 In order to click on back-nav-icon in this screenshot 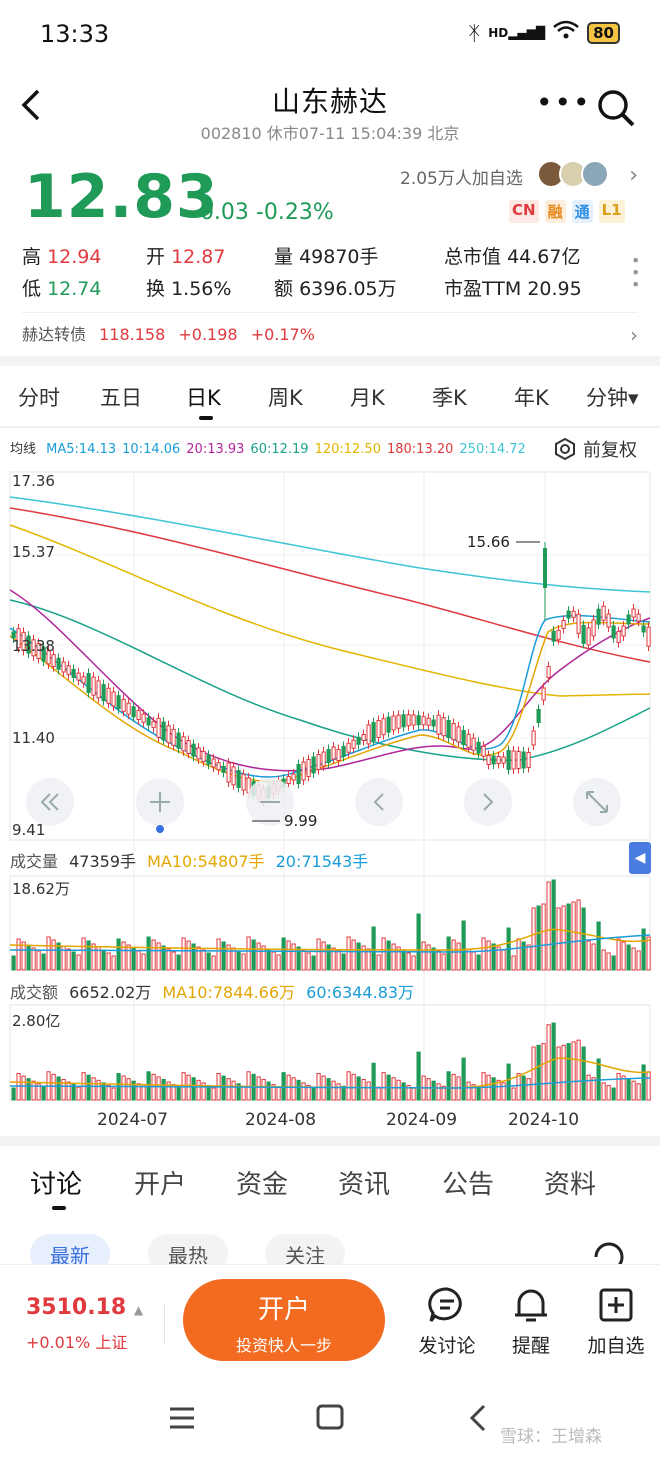, I will do `click(478, 1421)`.